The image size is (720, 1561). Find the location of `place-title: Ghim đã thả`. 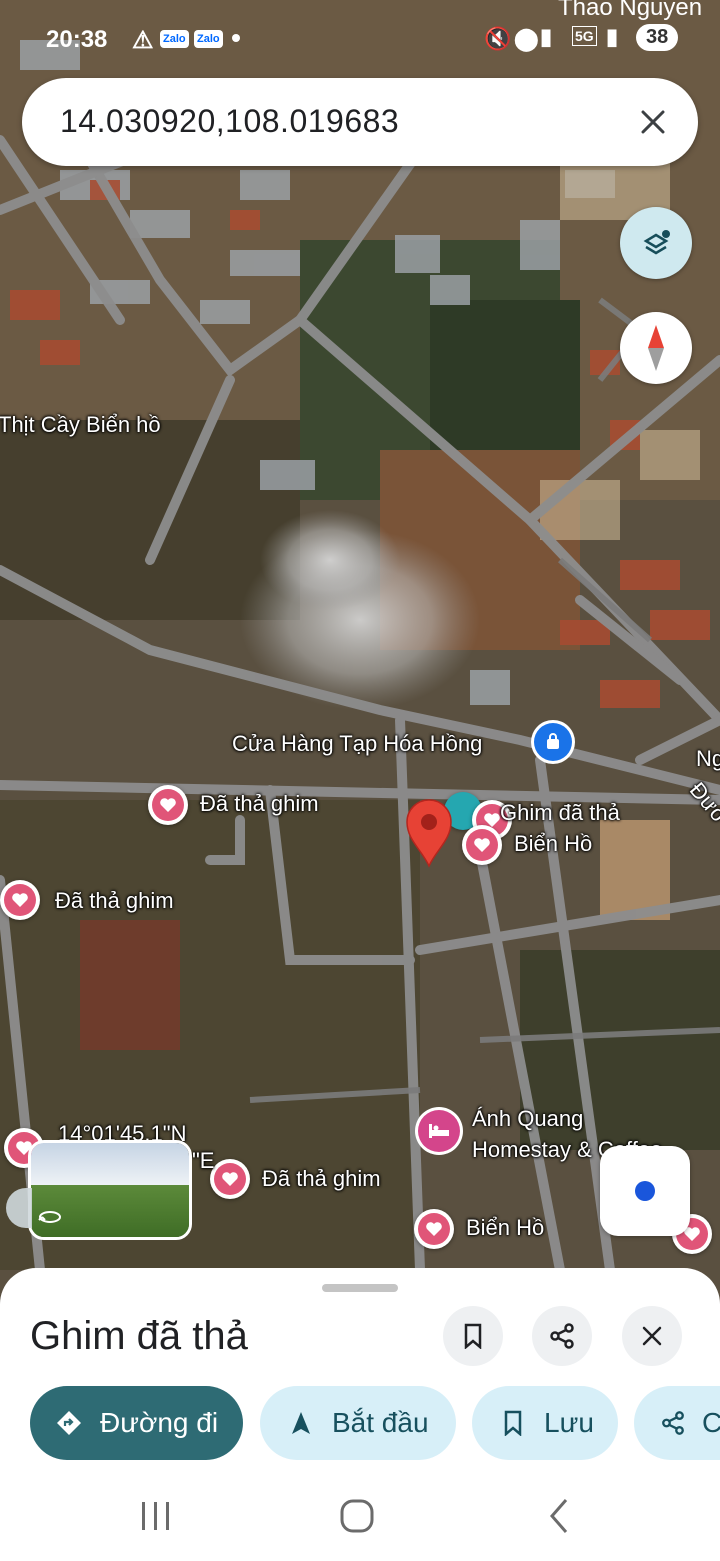

place-title: Ghim đã thả is located at coordinates (139, 1336).